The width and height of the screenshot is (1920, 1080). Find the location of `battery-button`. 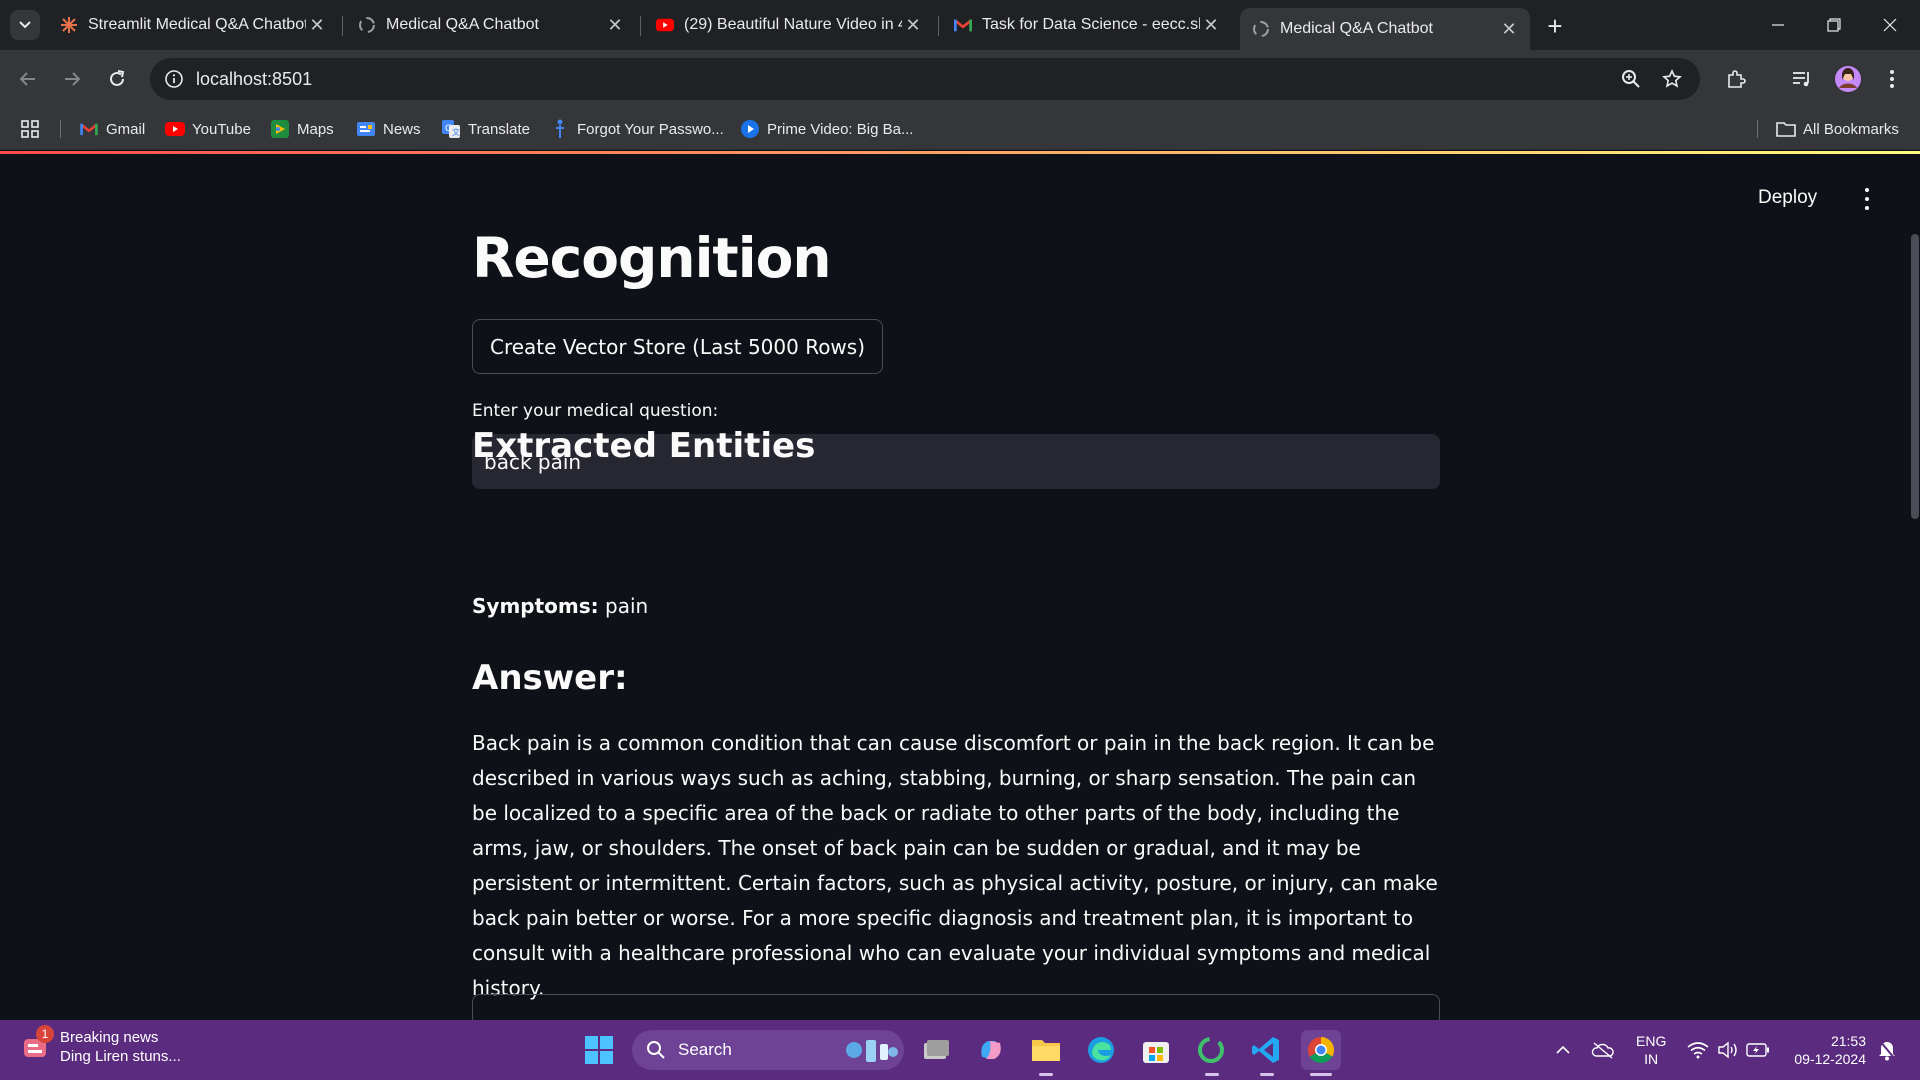

battery-button is located at coordinates (1758, 1050).